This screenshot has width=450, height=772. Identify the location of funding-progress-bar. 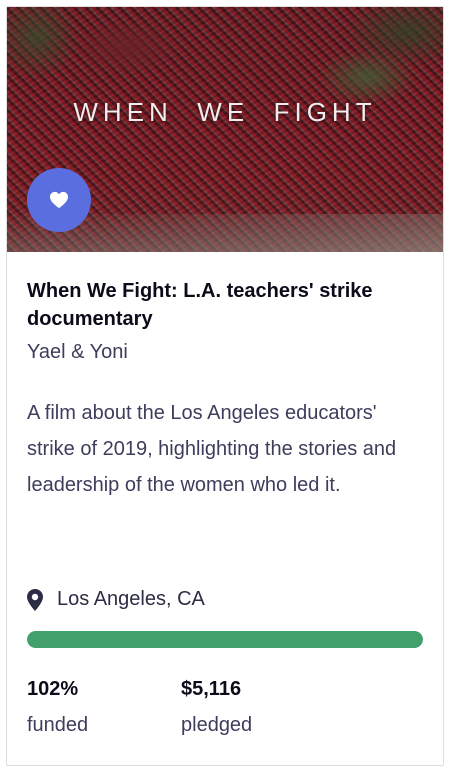
(225, 639).